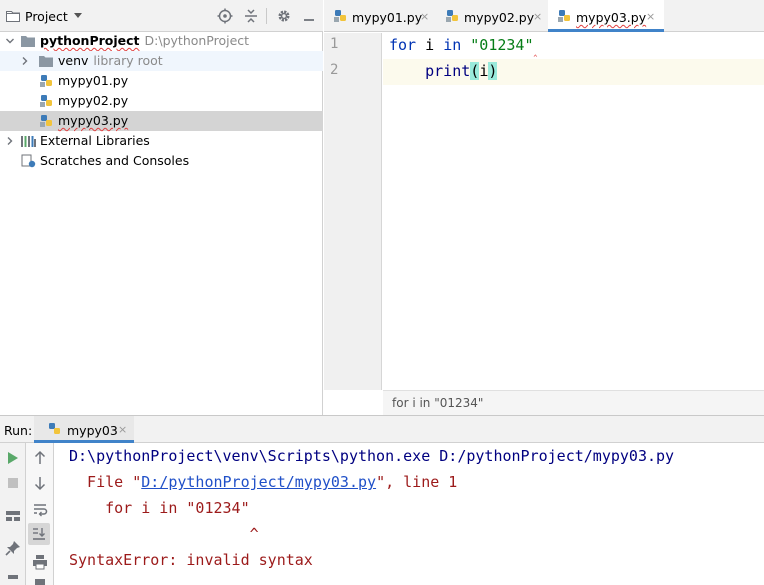  I want to click on tab-label: mypy03.py, so click(611, 17).